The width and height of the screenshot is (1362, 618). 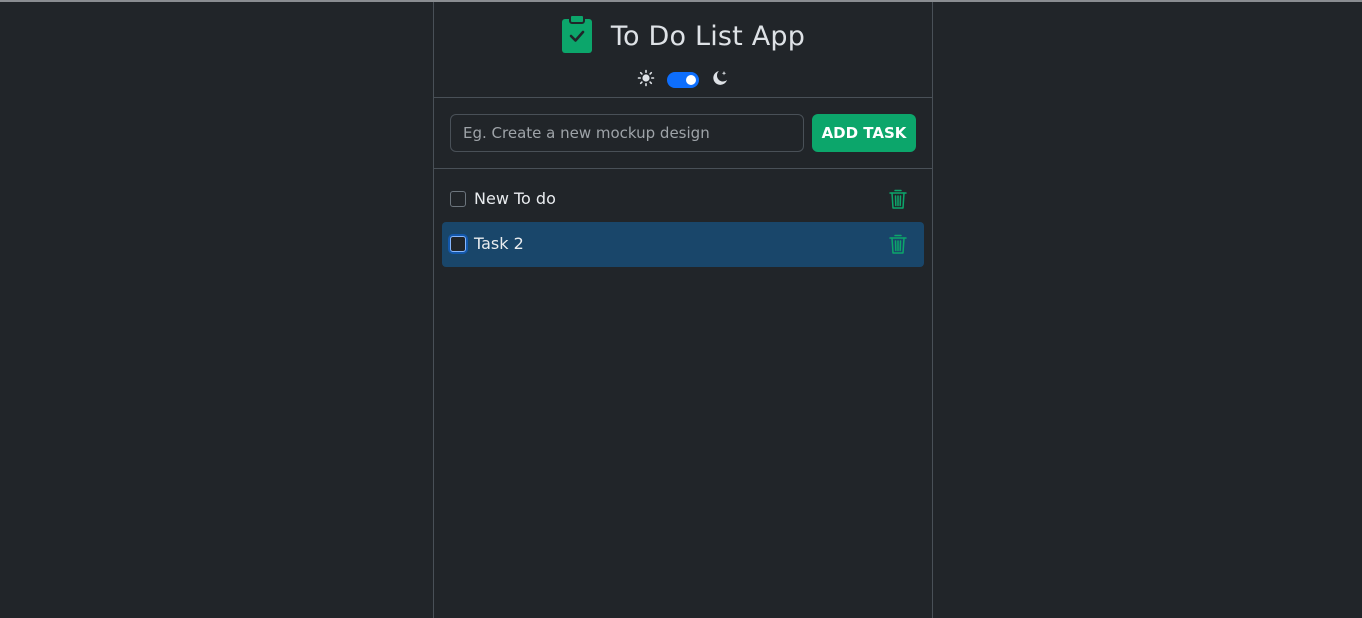 What do you see at coordinates (683, 244) in the screenshot?
I see `task-item-selected: Task 2` at bounding box center [683, 244].